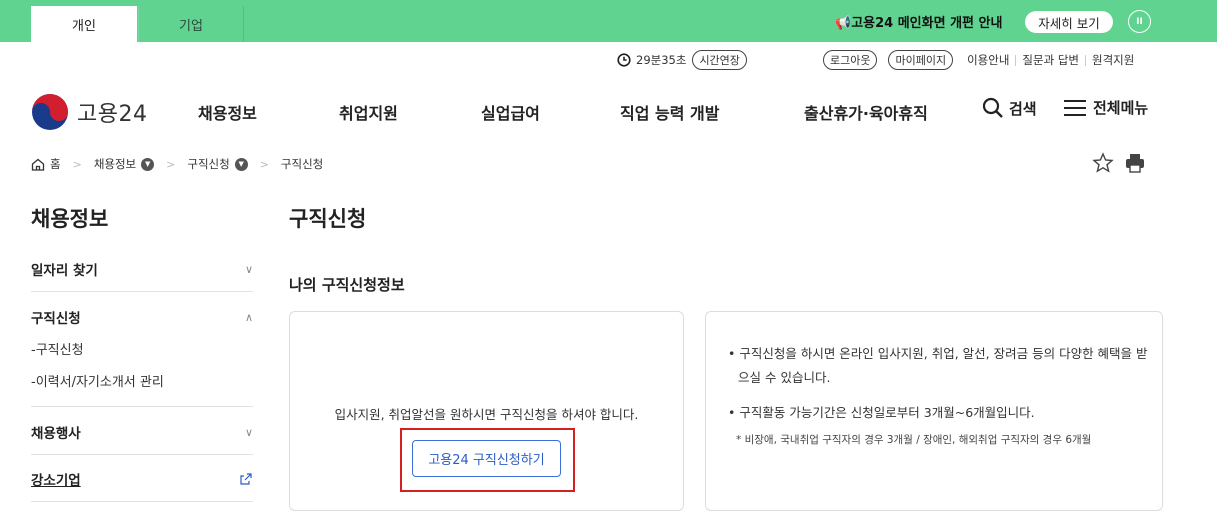 The image size is (1217, 511). I want to click on remote-support-link: 원격지원, so click(1113, 60).